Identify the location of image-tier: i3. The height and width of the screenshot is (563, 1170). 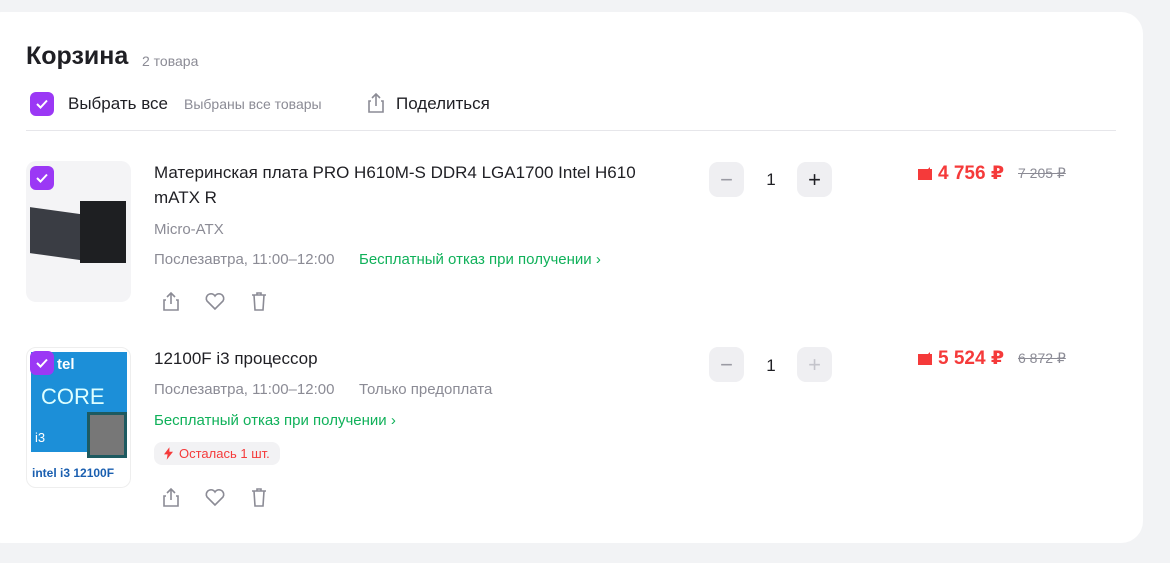
(40, 437).